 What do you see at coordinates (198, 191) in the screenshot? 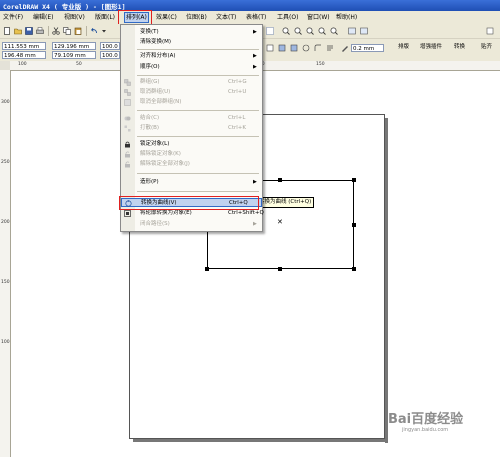
I see `menu-separator` at bounding box center [198, 191].